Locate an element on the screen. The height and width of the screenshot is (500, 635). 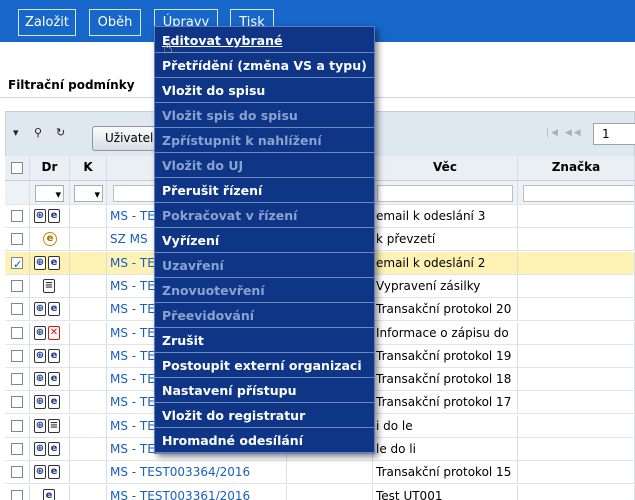
select-all-checkbox is located at coordinates (17, 168).